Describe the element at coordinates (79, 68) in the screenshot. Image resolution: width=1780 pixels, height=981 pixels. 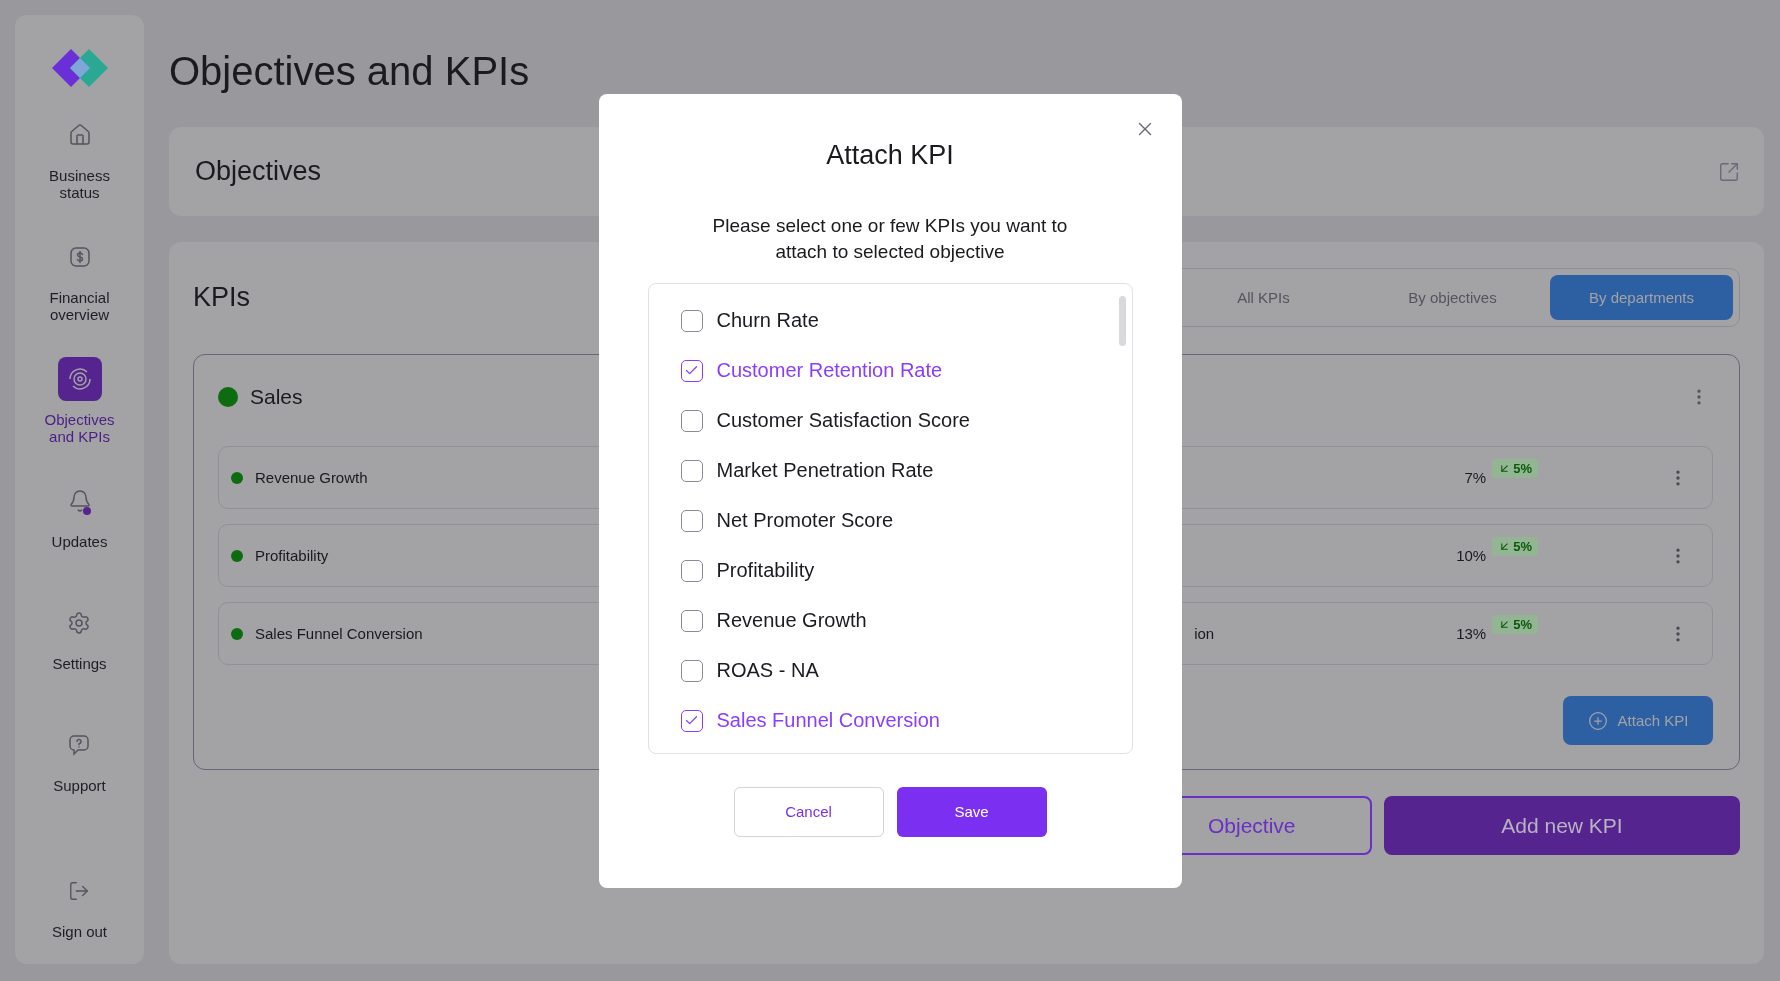
I see `logo-icon` at that location.